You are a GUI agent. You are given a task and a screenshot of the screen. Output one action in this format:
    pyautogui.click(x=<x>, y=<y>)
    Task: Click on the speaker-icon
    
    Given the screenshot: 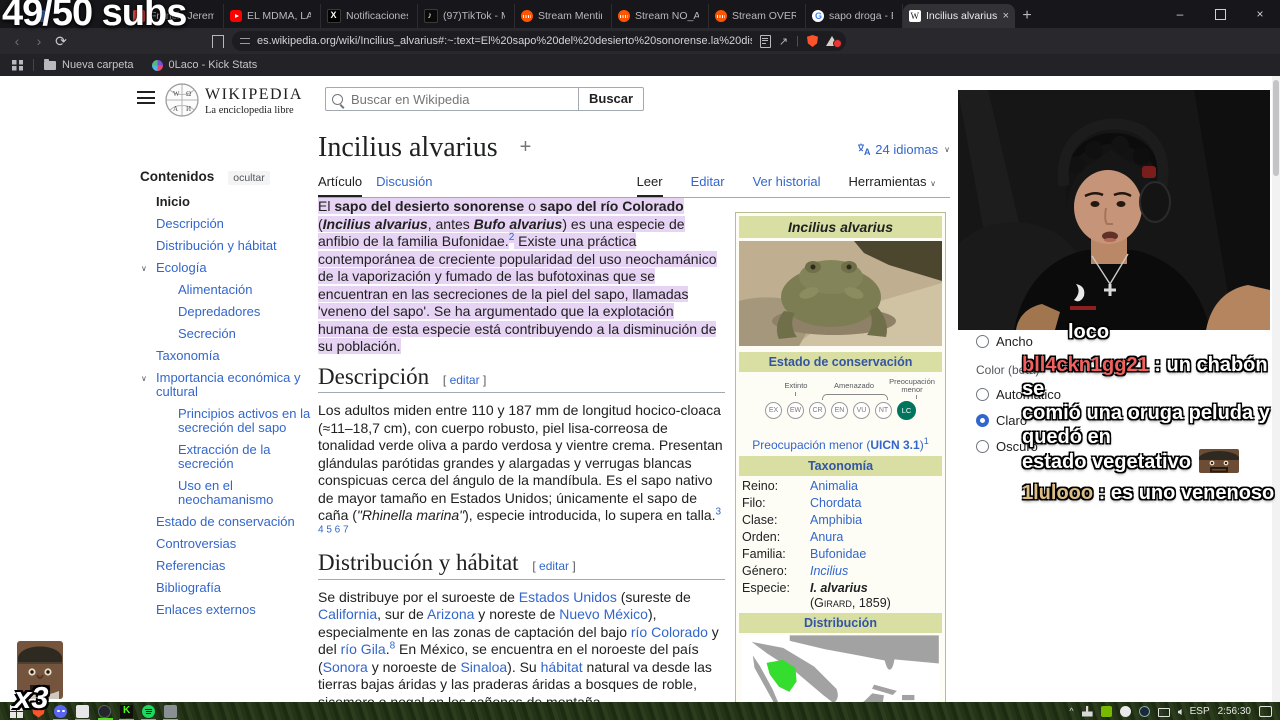 What is the action you would take?
    pyautogui.click(x=1179, y=712)
    